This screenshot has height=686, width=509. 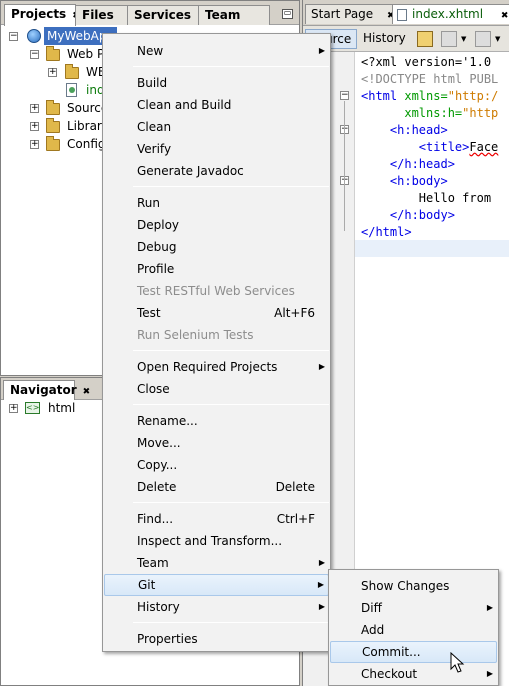 I want to click on menu-item-run: Run, so click(x=216, y=203).